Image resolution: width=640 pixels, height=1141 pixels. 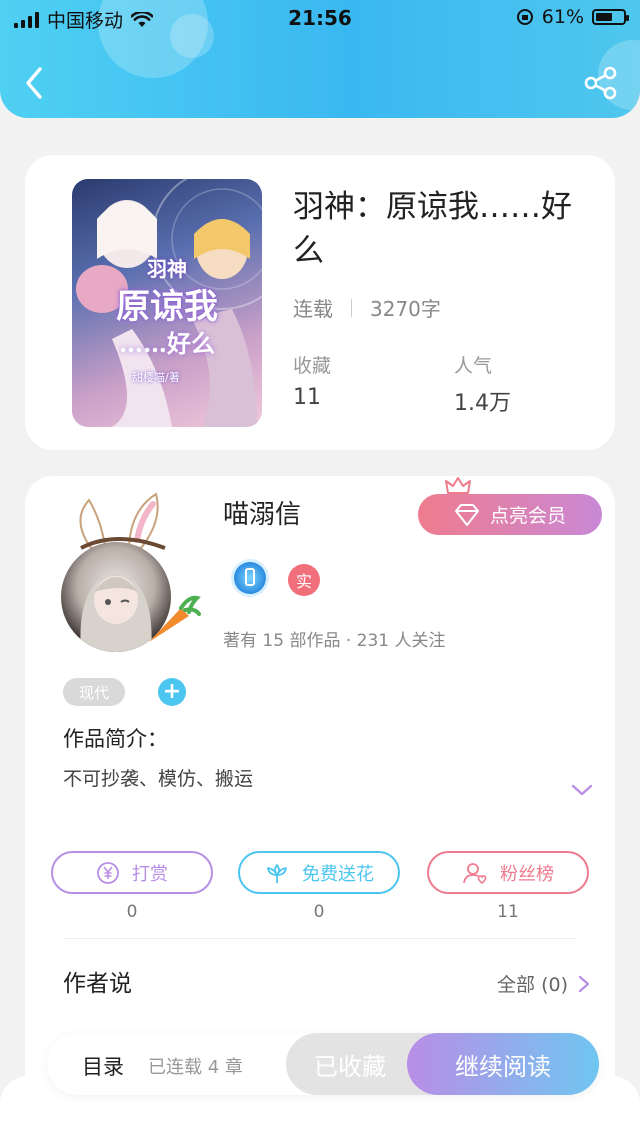 I want to click on real-name-badge: 实, so click(x=304, y=580).